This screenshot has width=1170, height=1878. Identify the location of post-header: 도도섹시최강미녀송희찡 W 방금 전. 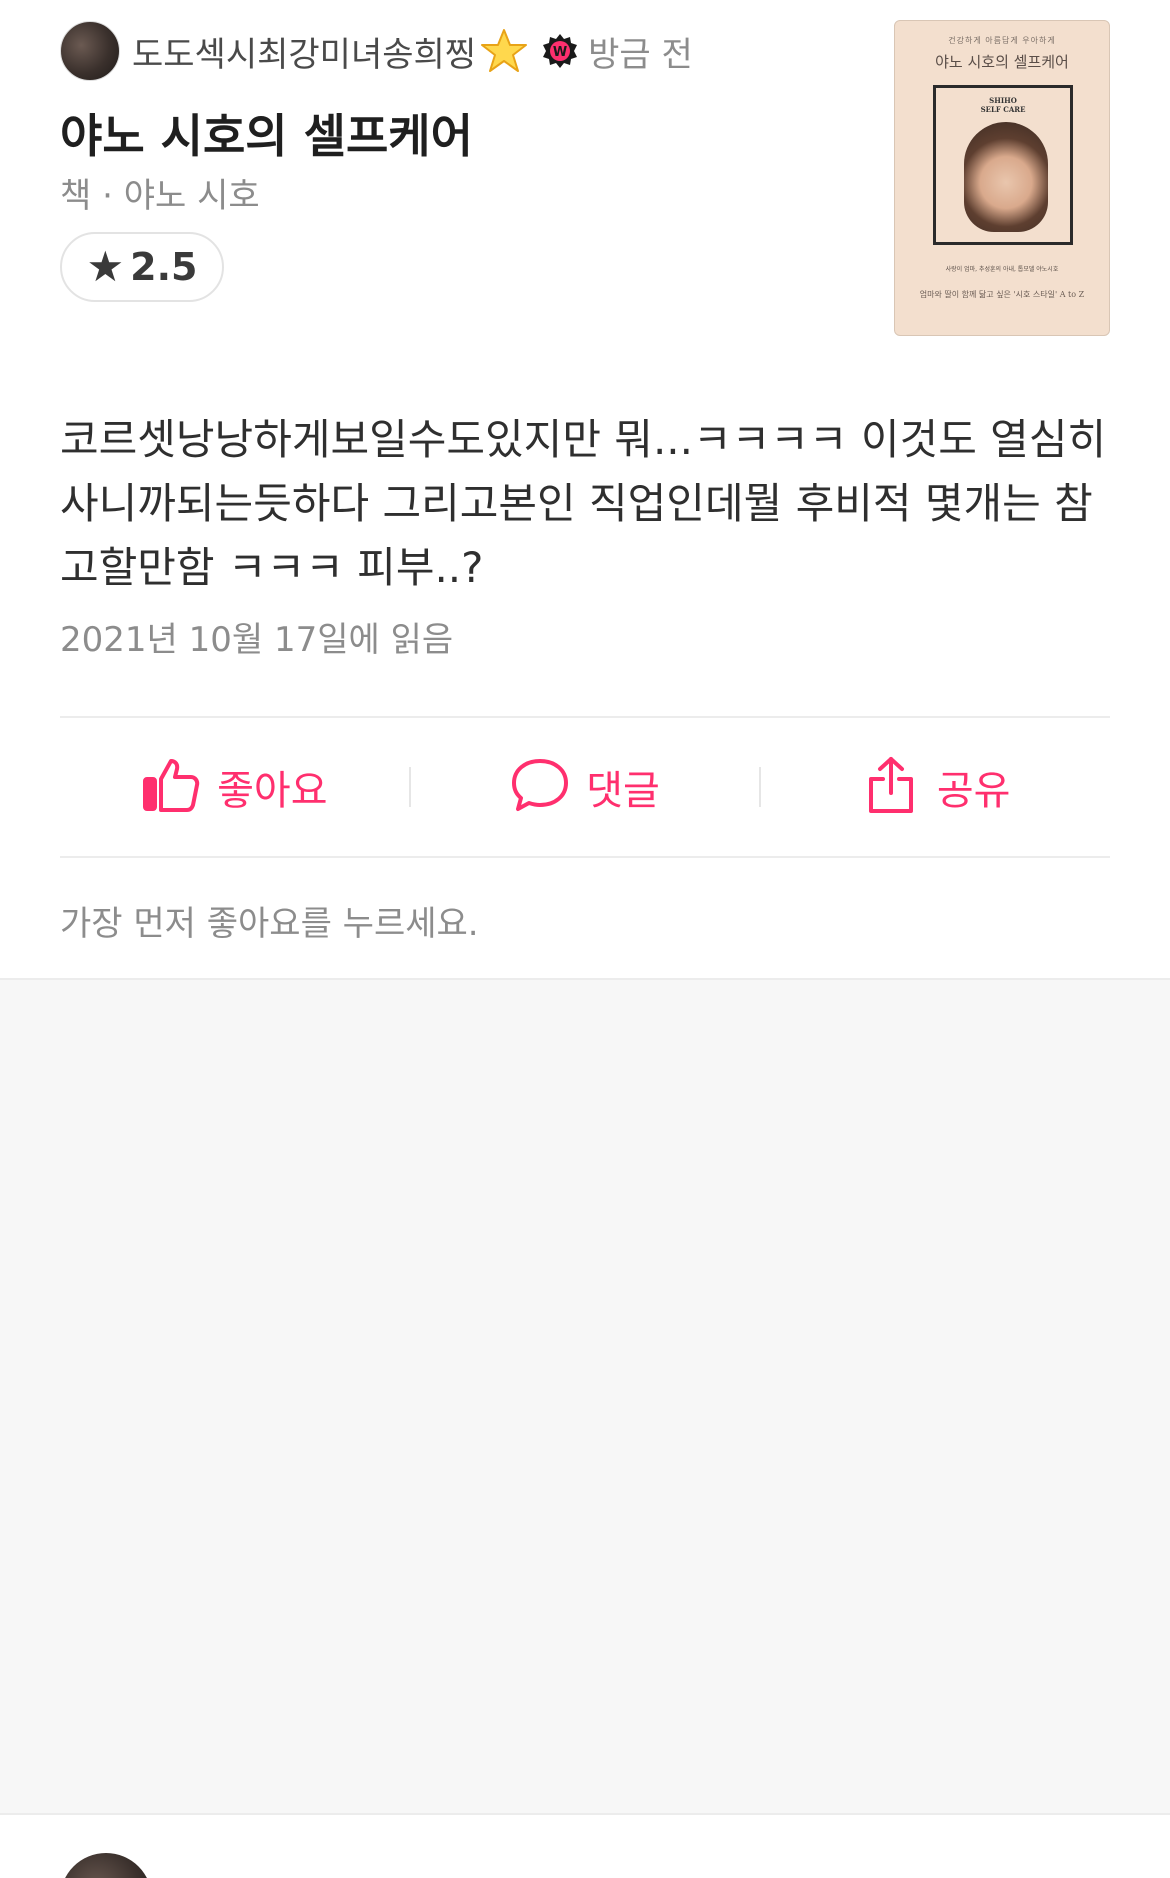
(376, 51).